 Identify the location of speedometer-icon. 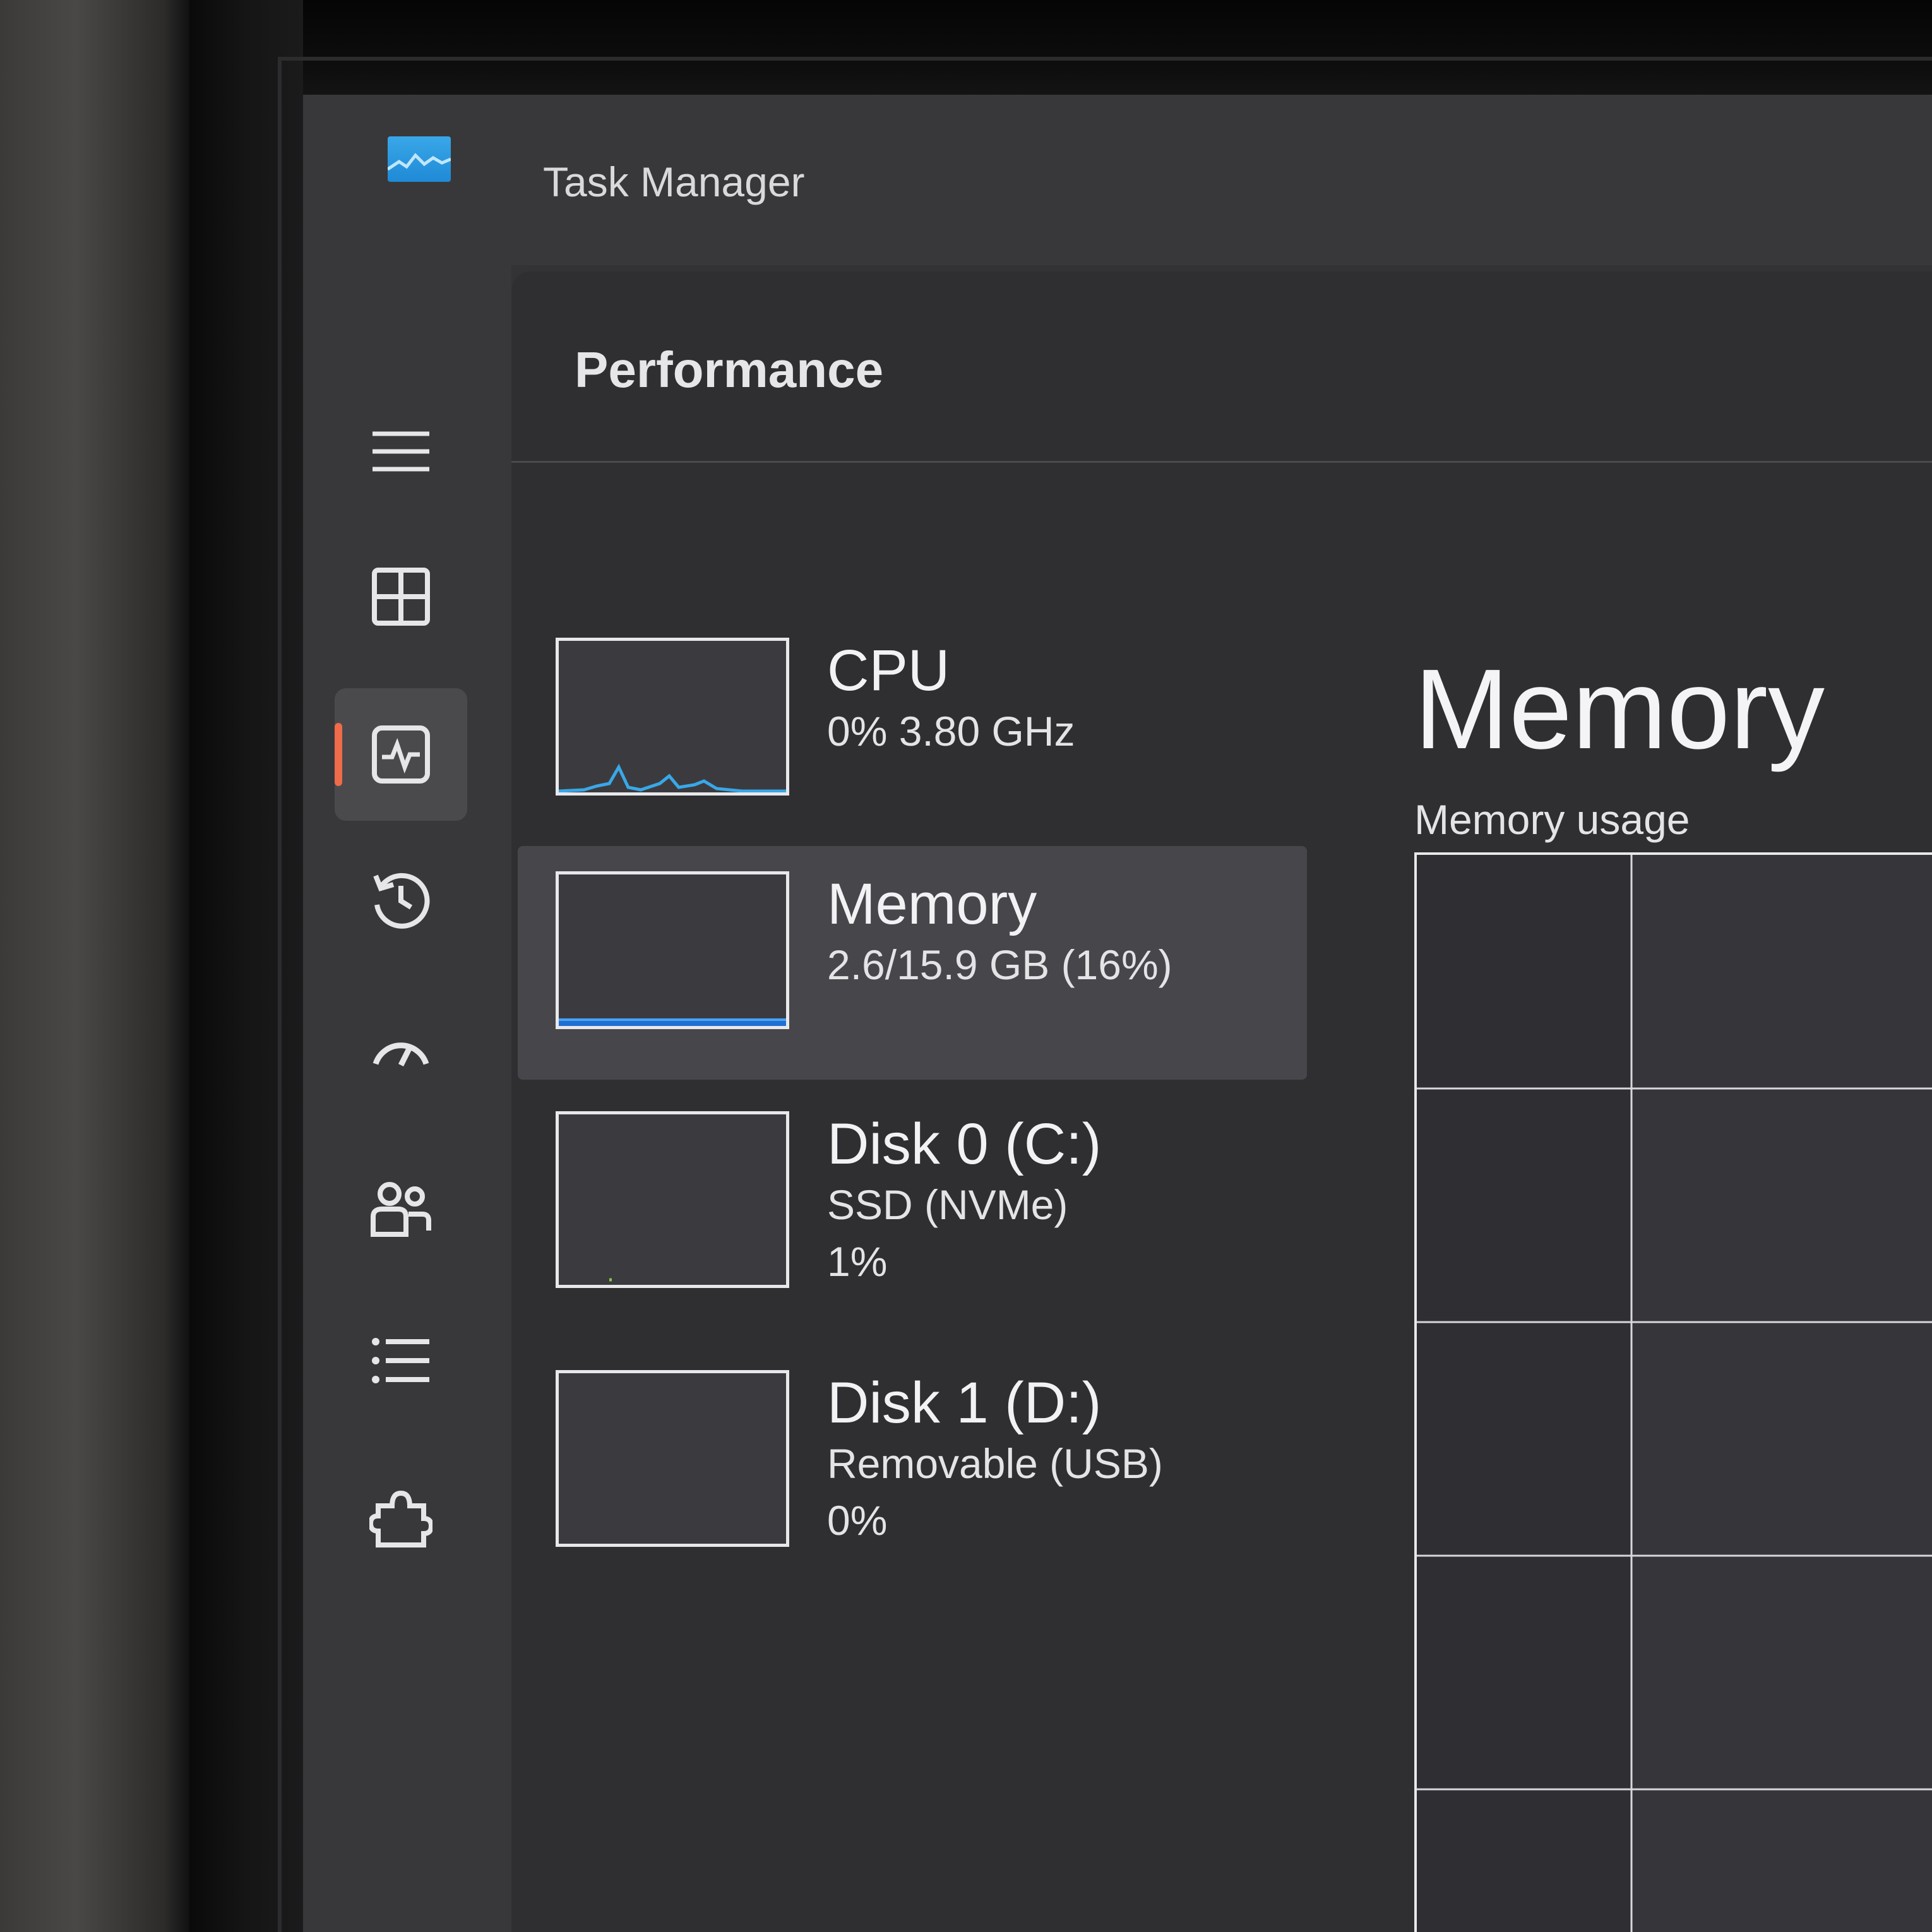
(401, 1054).